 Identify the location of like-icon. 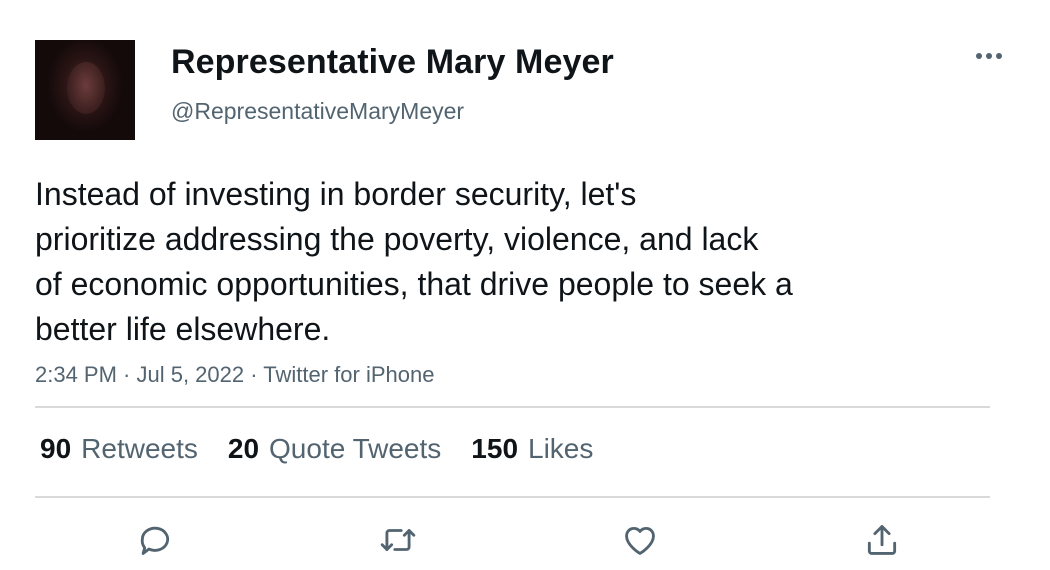
(640, 540).